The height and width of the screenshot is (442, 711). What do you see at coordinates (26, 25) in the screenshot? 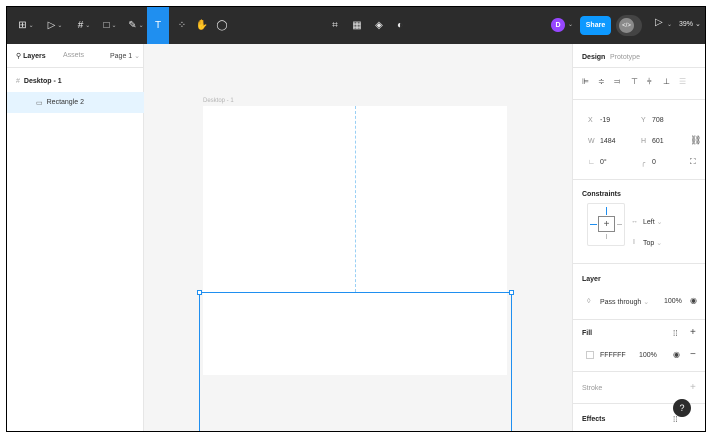
I see `main-menu-button: ⊞ ⌄` at bounding box center [26, 25].